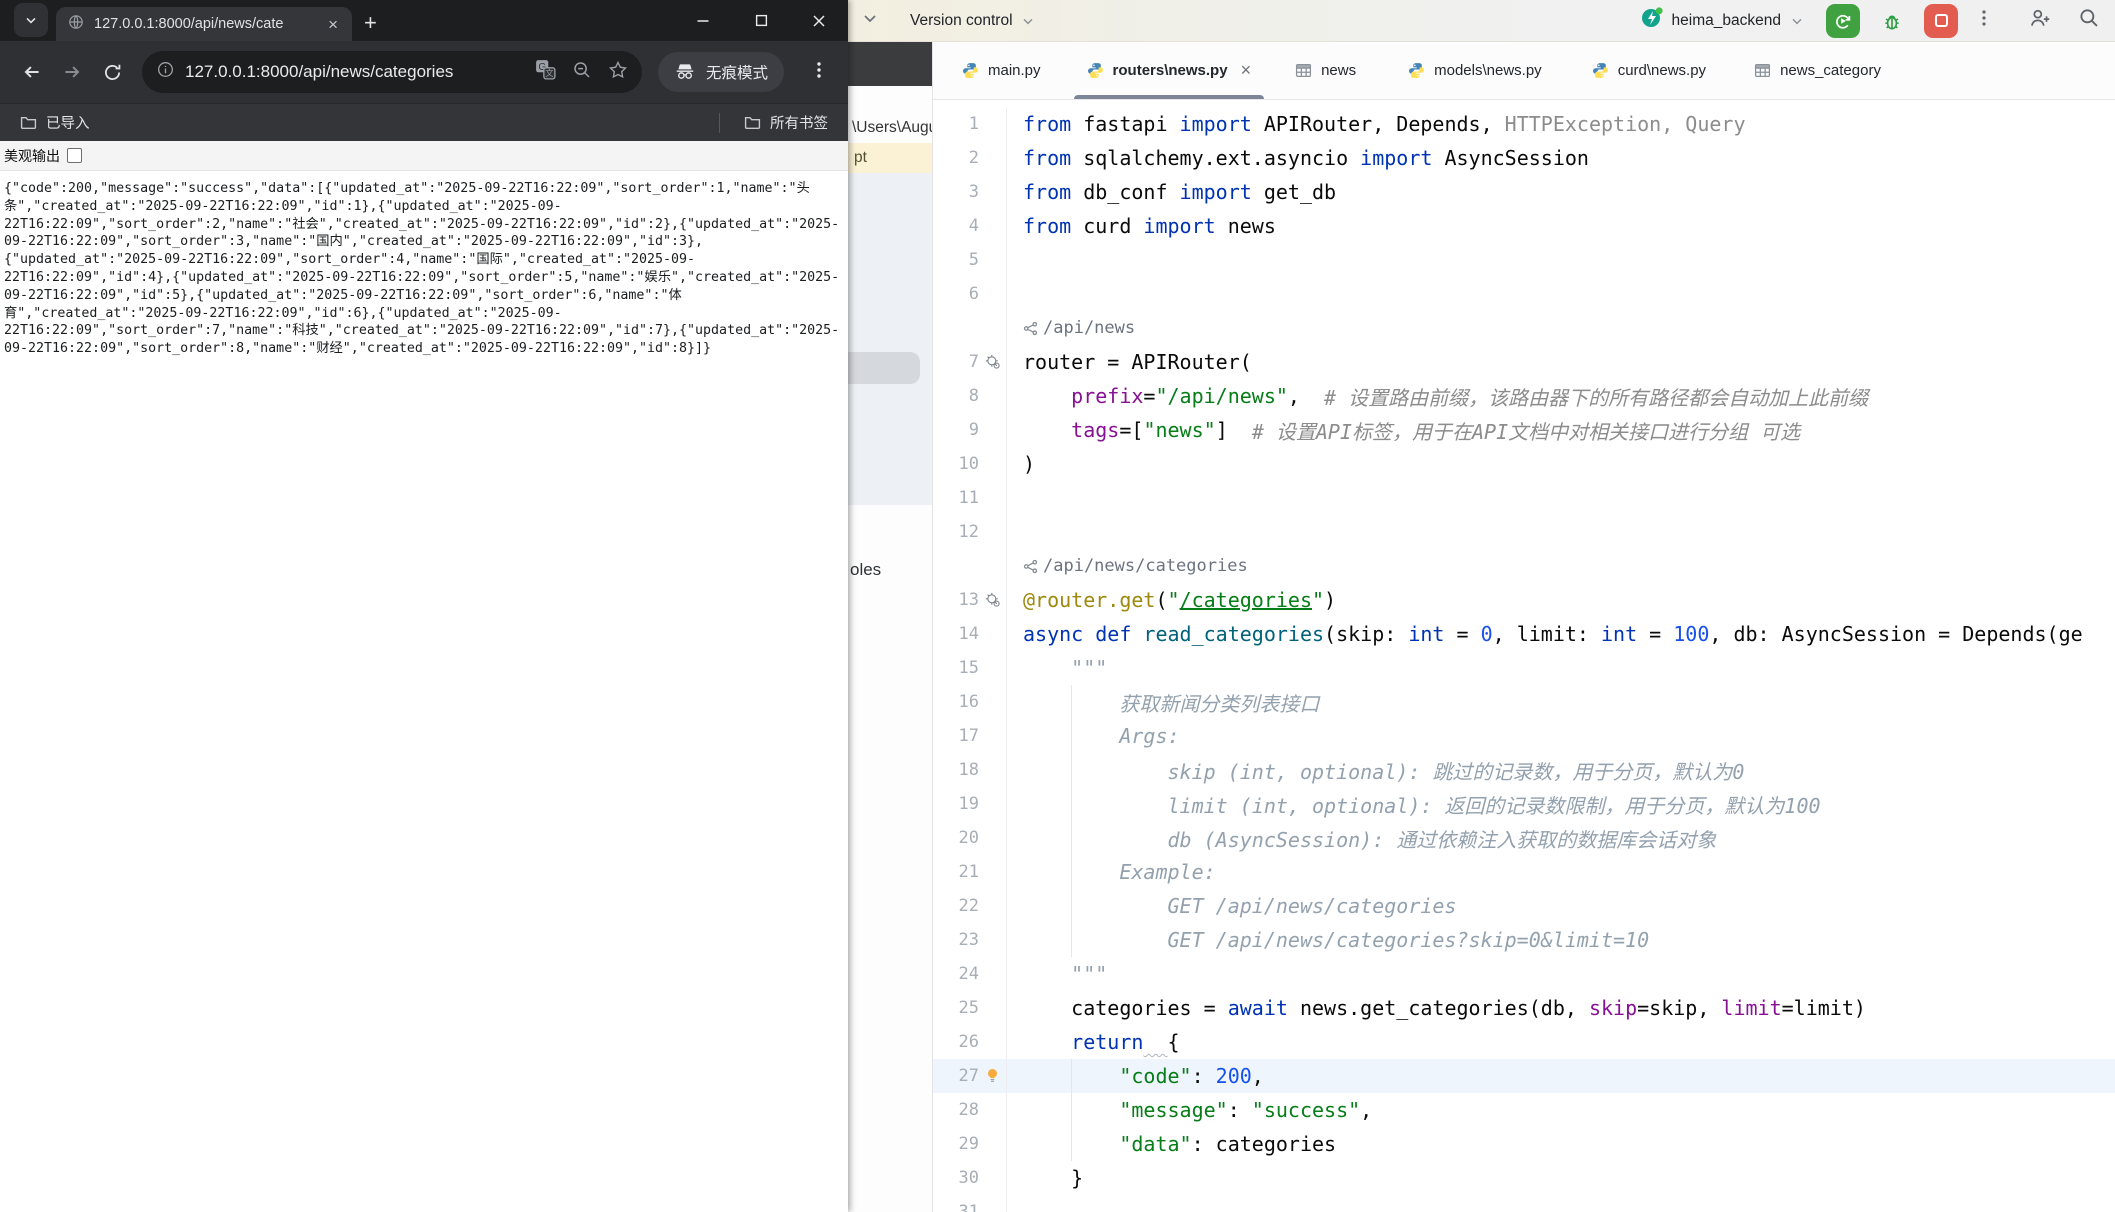  I want to click on url-text: 127.0.0.1:8000/api/news/categories, so click(319, 71).